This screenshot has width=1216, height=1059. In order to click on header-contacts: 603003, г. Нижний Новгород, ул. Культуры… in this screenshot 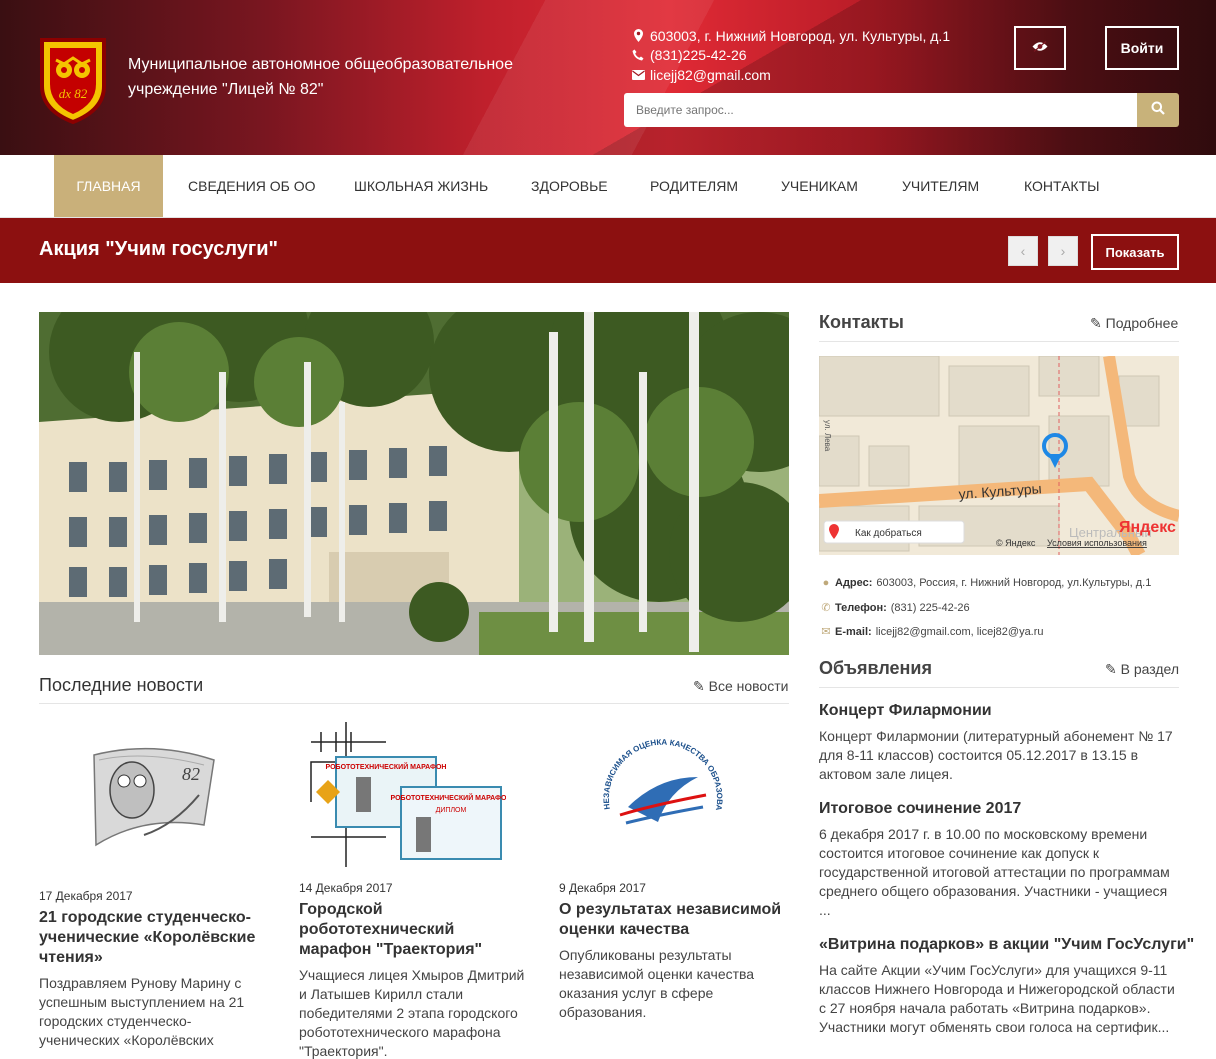, I will do `click(789, 55)`.